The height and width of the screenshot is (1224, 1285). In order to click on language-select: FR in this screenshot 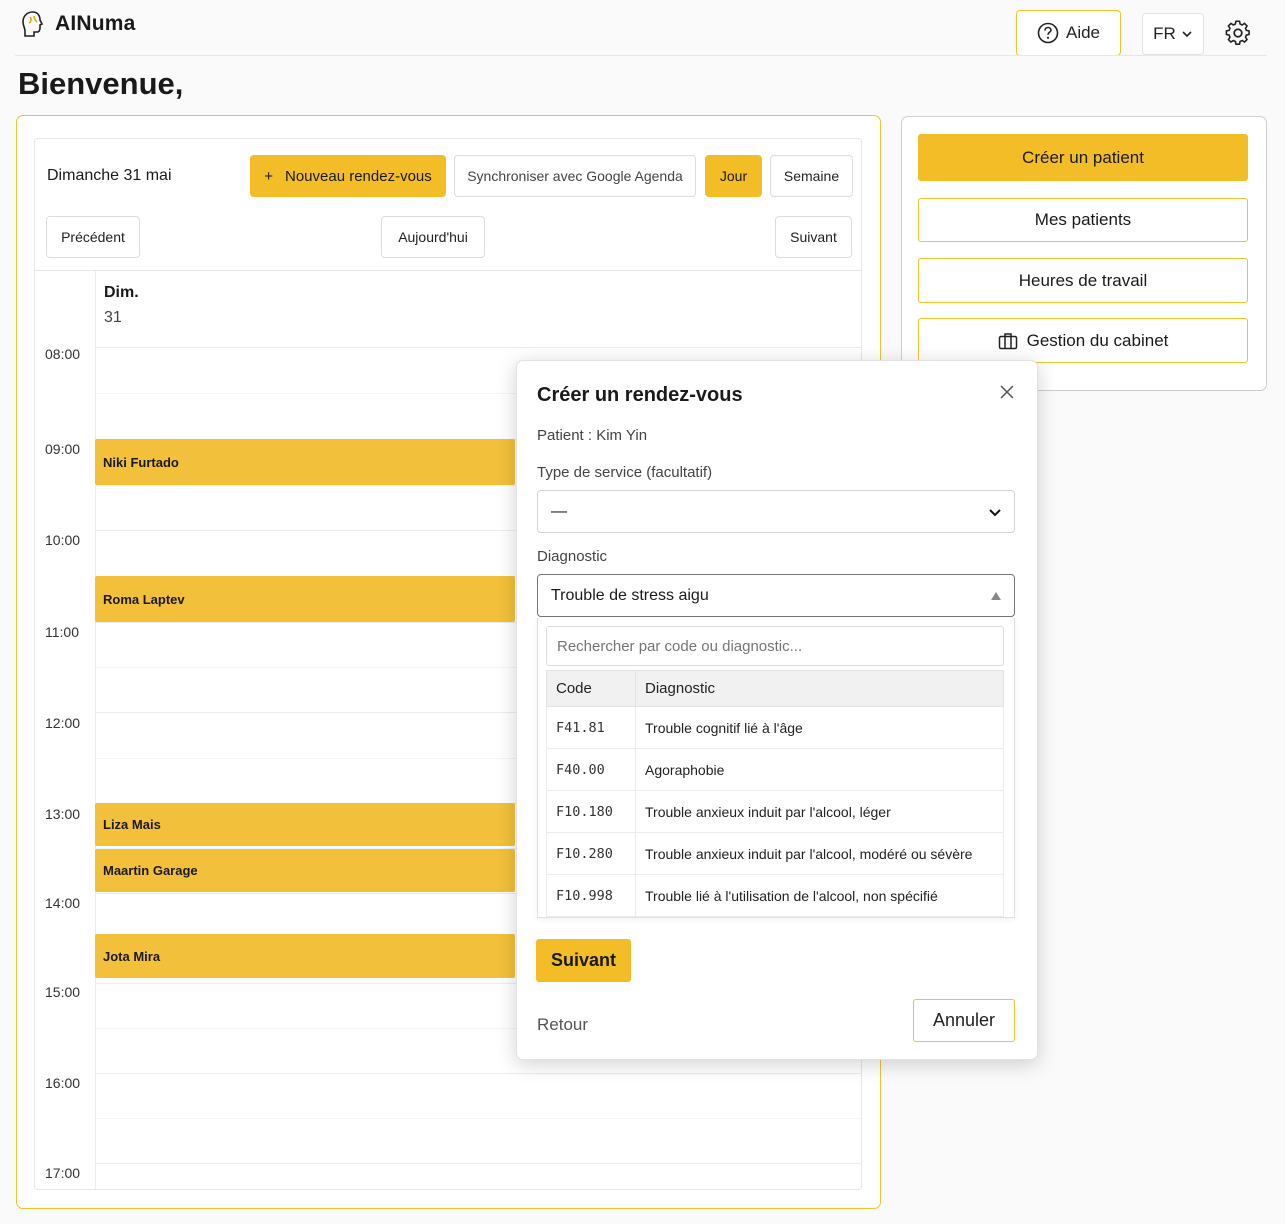, I will do `click(1173, 34)`.